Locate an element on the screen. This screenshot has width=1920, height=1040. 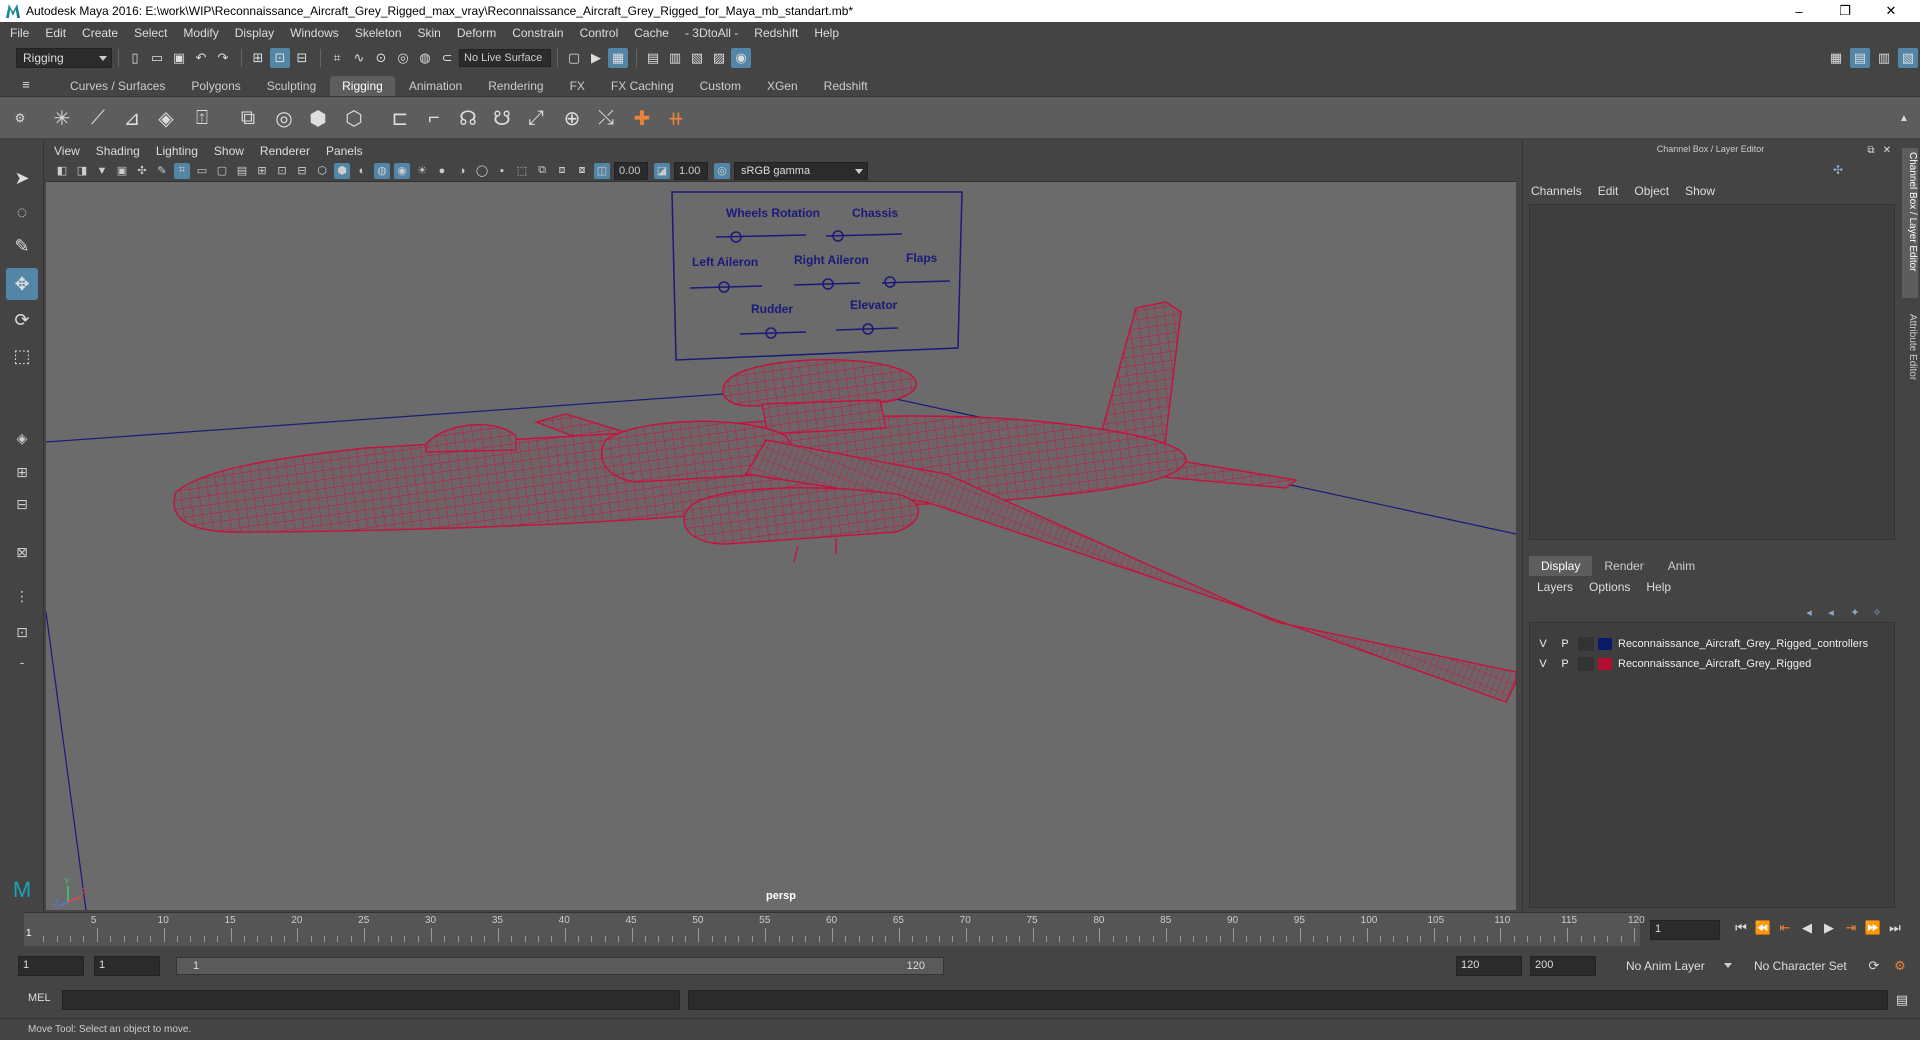
layer-color-swatch is located at coordinates (1605, 644).